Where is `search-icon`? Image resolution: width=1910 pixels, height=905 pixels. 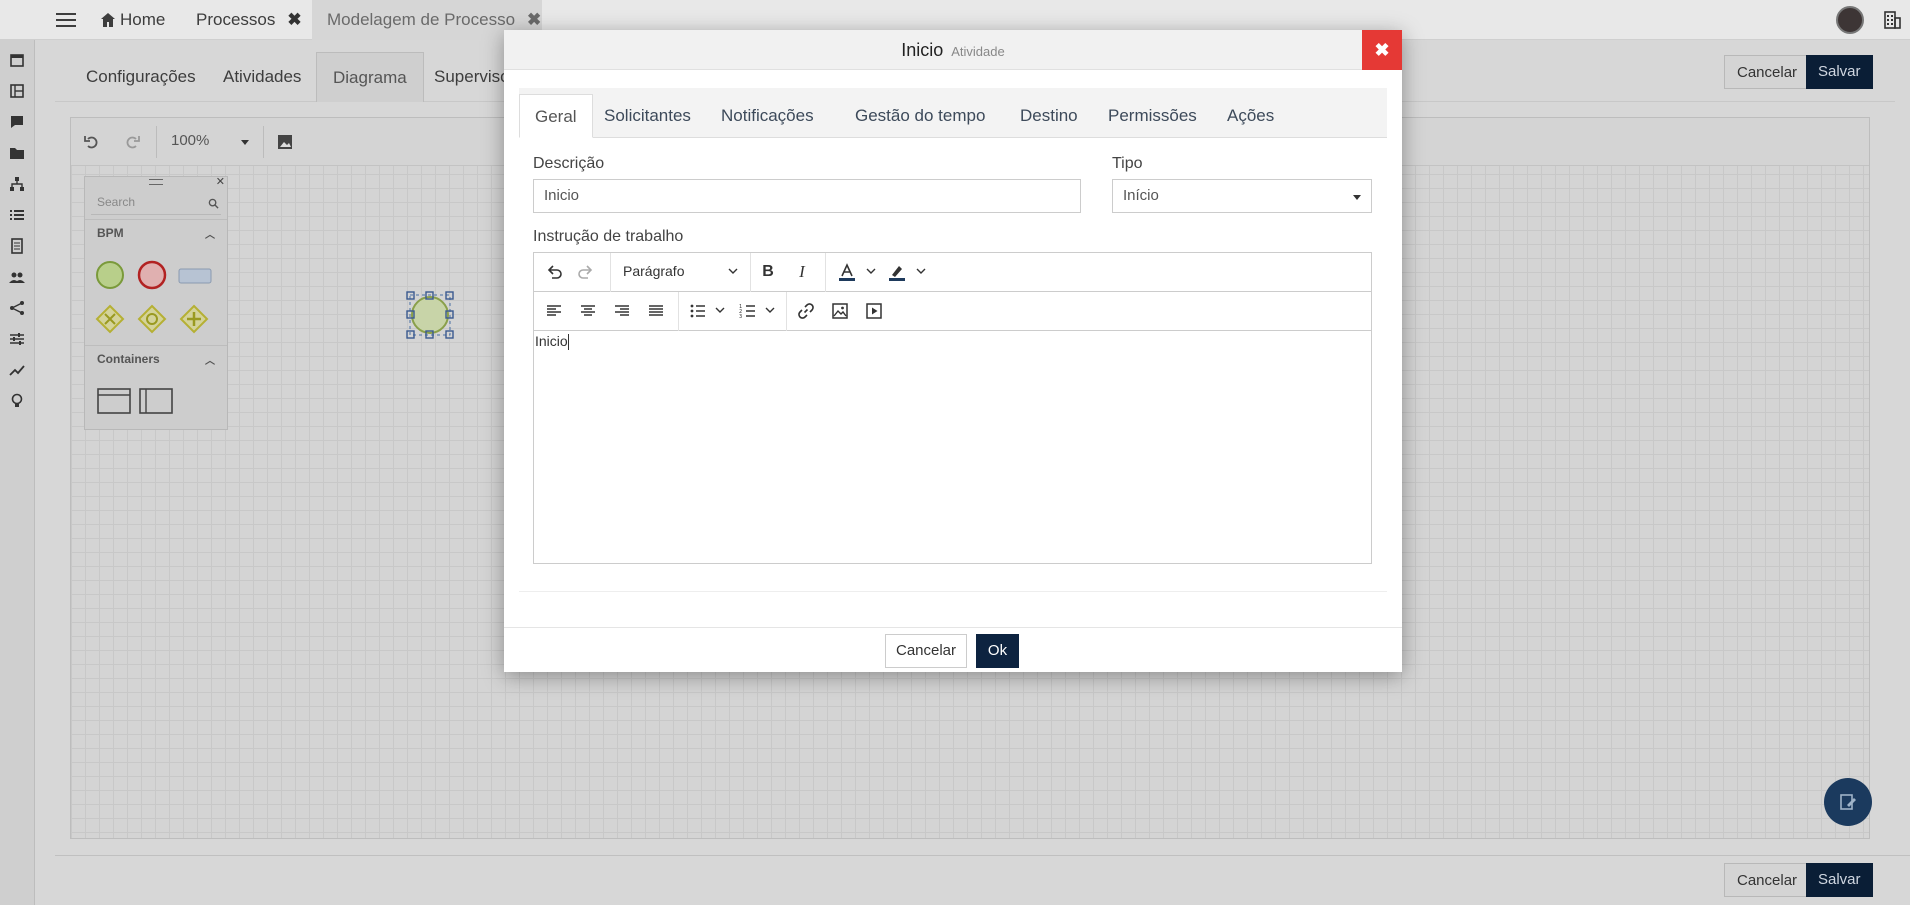
search-icon is located at coordinates (213, 203).